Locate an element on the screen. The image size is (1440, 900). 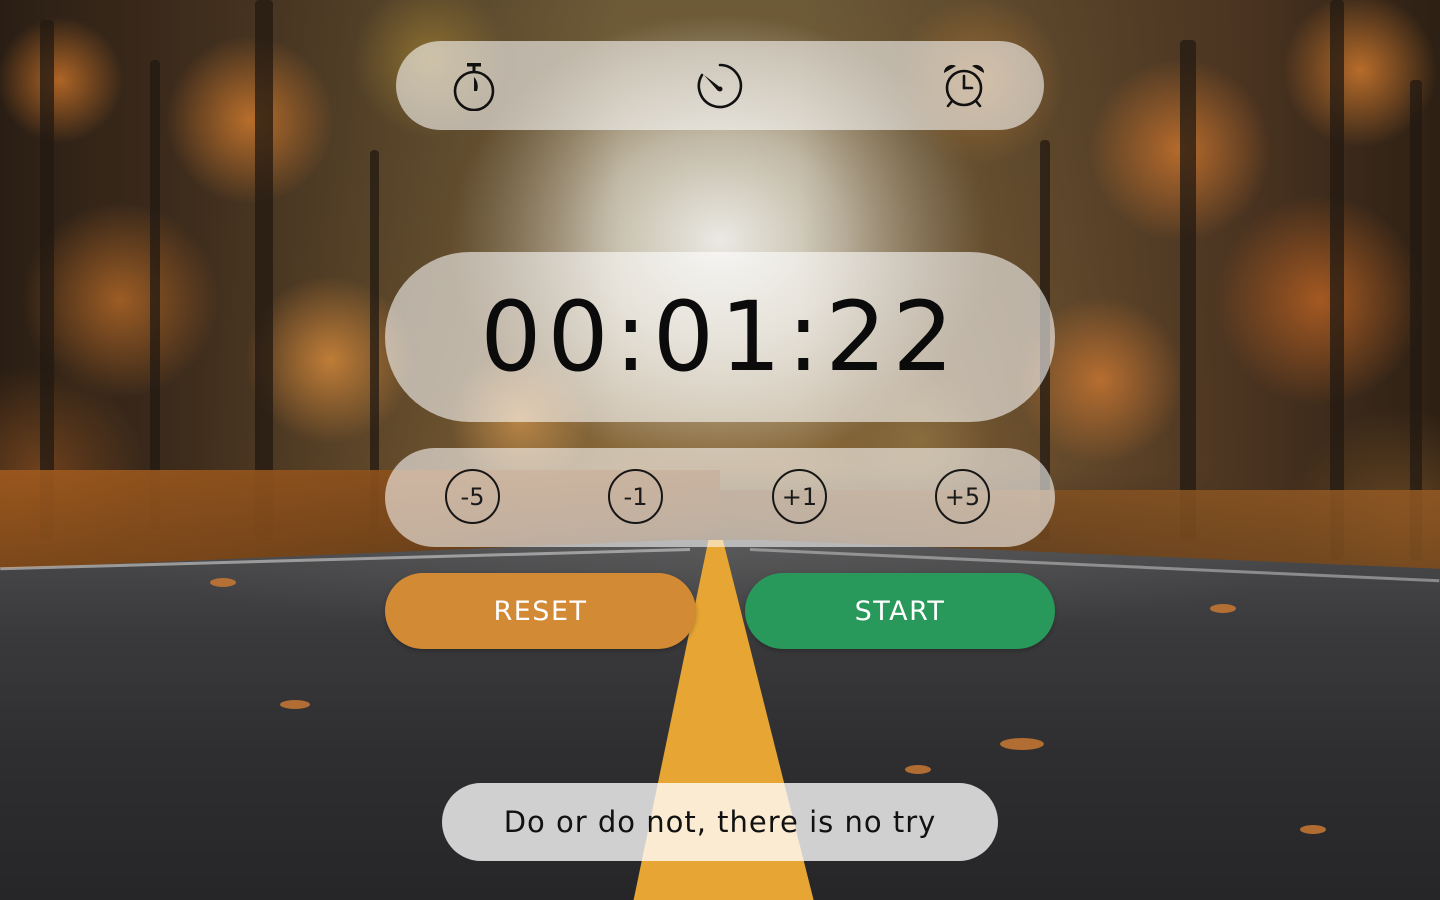
stopwatch-mode-button is located at coordinates (474, 86).